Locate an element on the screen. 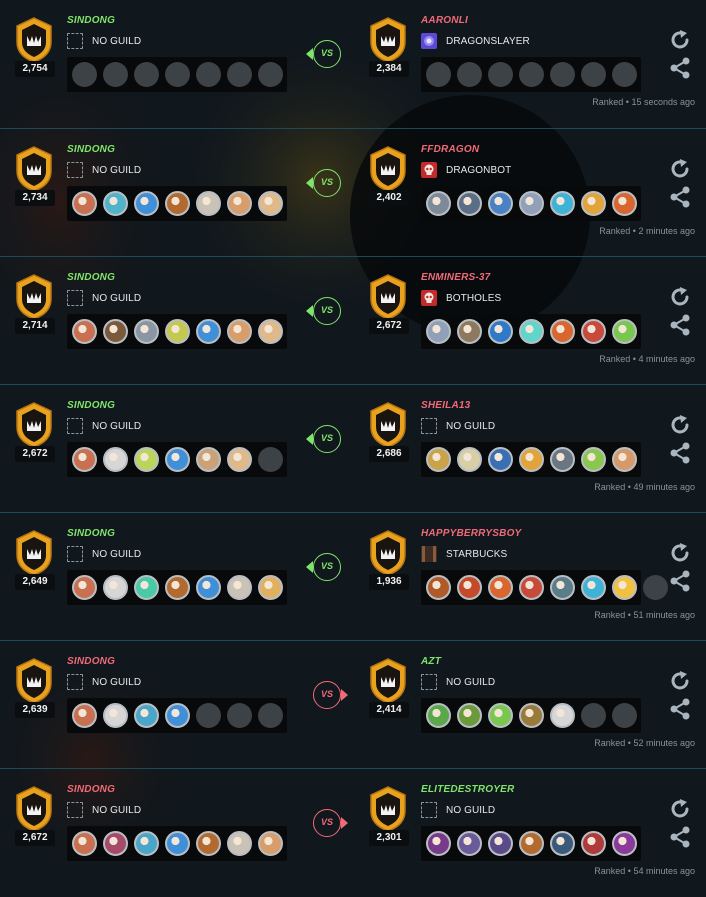 The height and width of the screenshot is (897, 706). player-name-link: ENMINERS-37 is located at coordinates (455, 277).